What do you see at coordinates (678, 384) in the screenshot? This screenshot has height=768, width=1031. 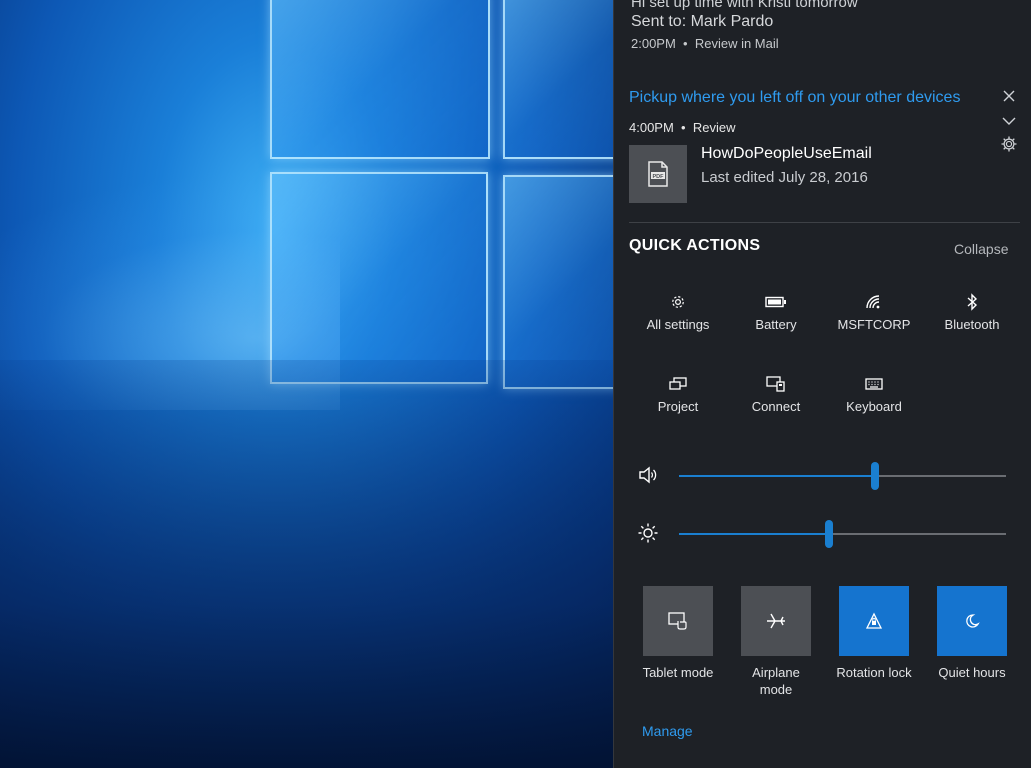 I see `project-icon` at bounding box center [678, 384].